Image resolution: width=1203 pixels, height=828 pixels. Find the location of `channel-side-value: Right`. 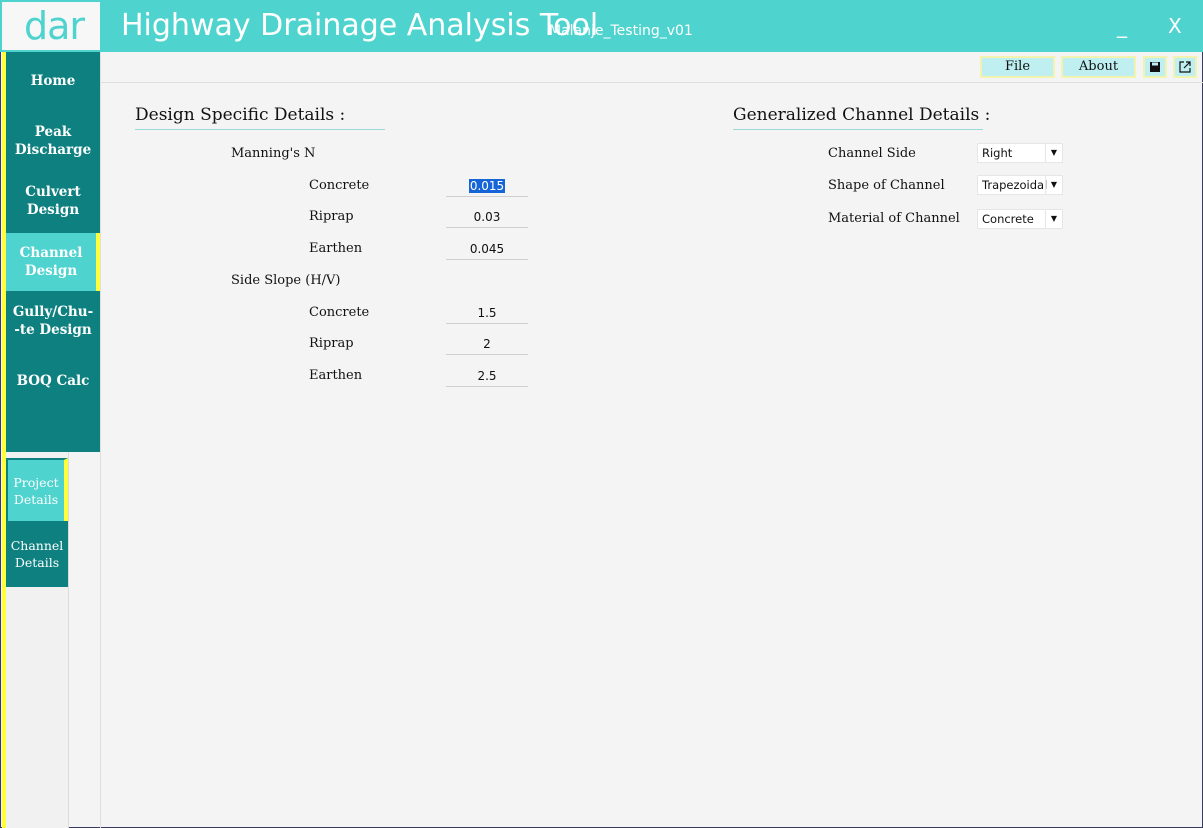

channel-side-value: Right is located at coordinates (997, 153).